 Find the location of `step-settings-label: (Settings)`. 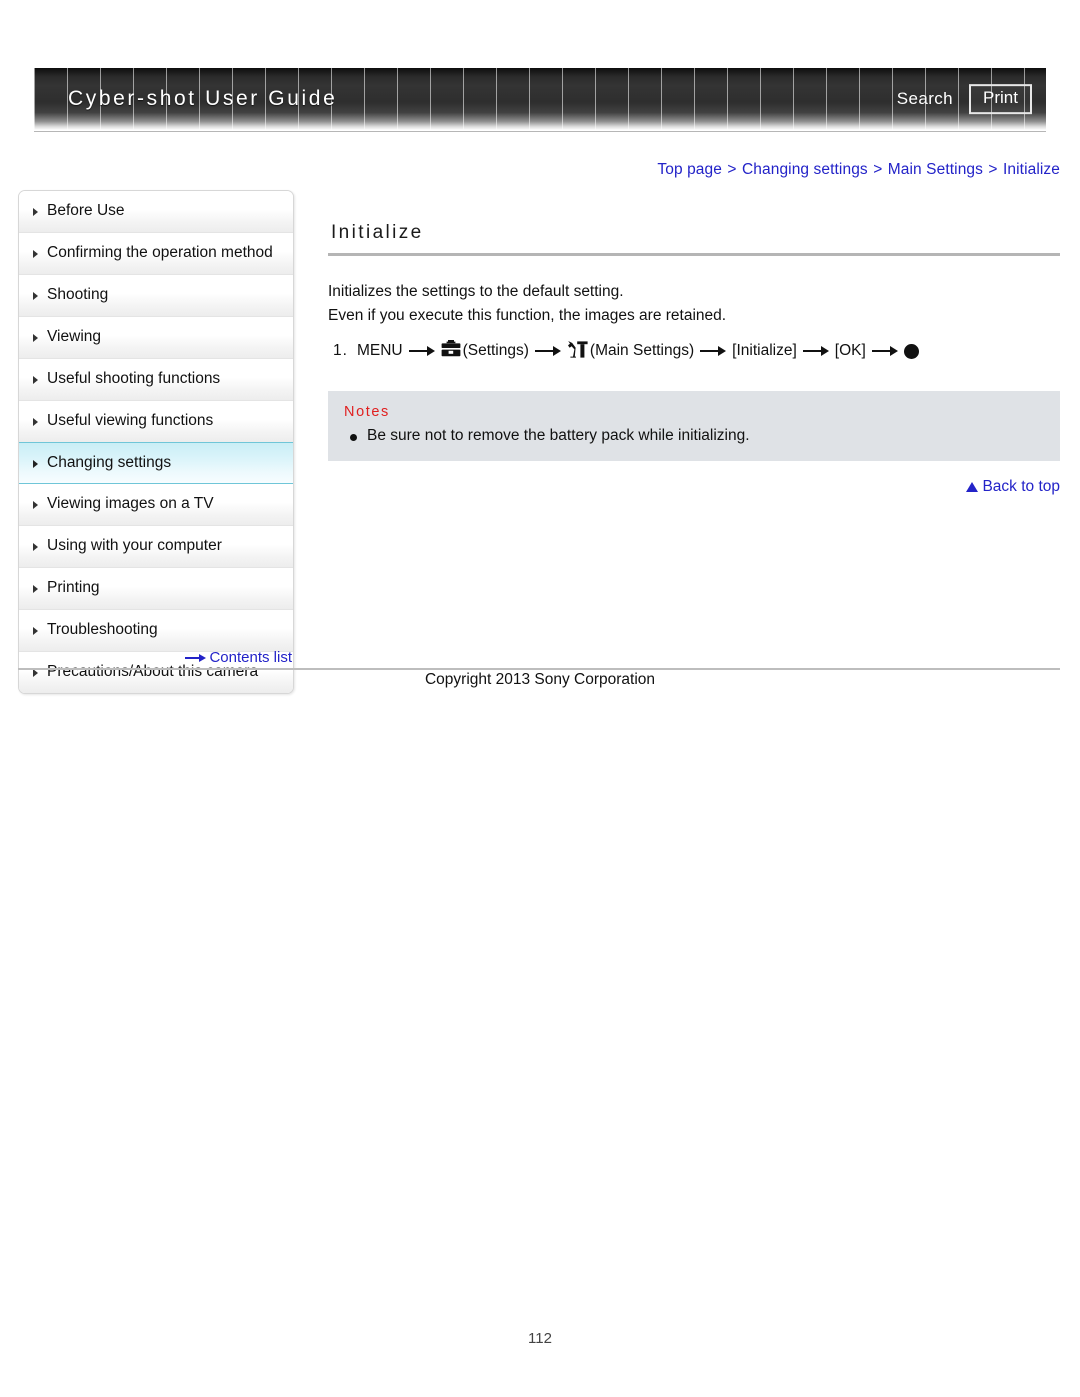

step-settings-label: (Settings) is located at coordinates (495, 351).